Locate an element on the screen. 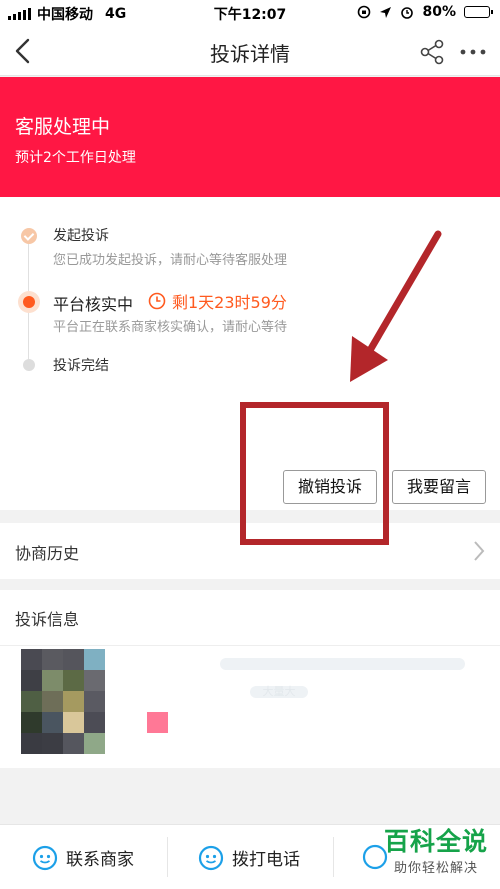 This screenshot has width=500, height=889. step-desc-2: 平台正在联系商家核实确认，请耐心等待 is located at coordinates (170, 327).